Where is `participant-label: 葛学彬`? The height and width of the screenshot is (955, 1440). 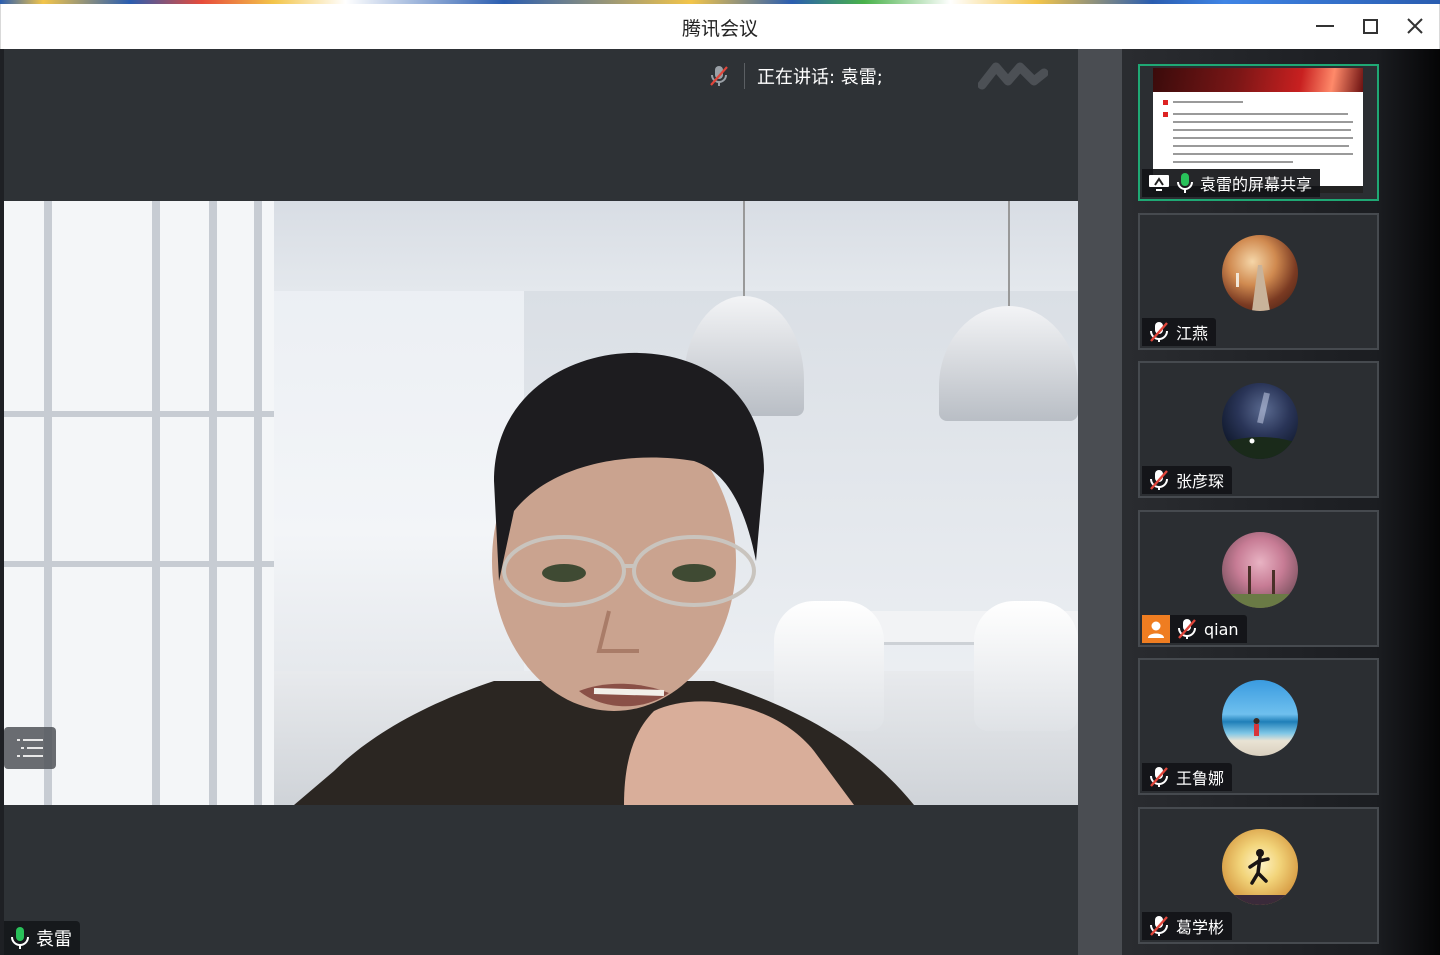 participant-label: 葛学彬 is located at coordinates (1187, 926).